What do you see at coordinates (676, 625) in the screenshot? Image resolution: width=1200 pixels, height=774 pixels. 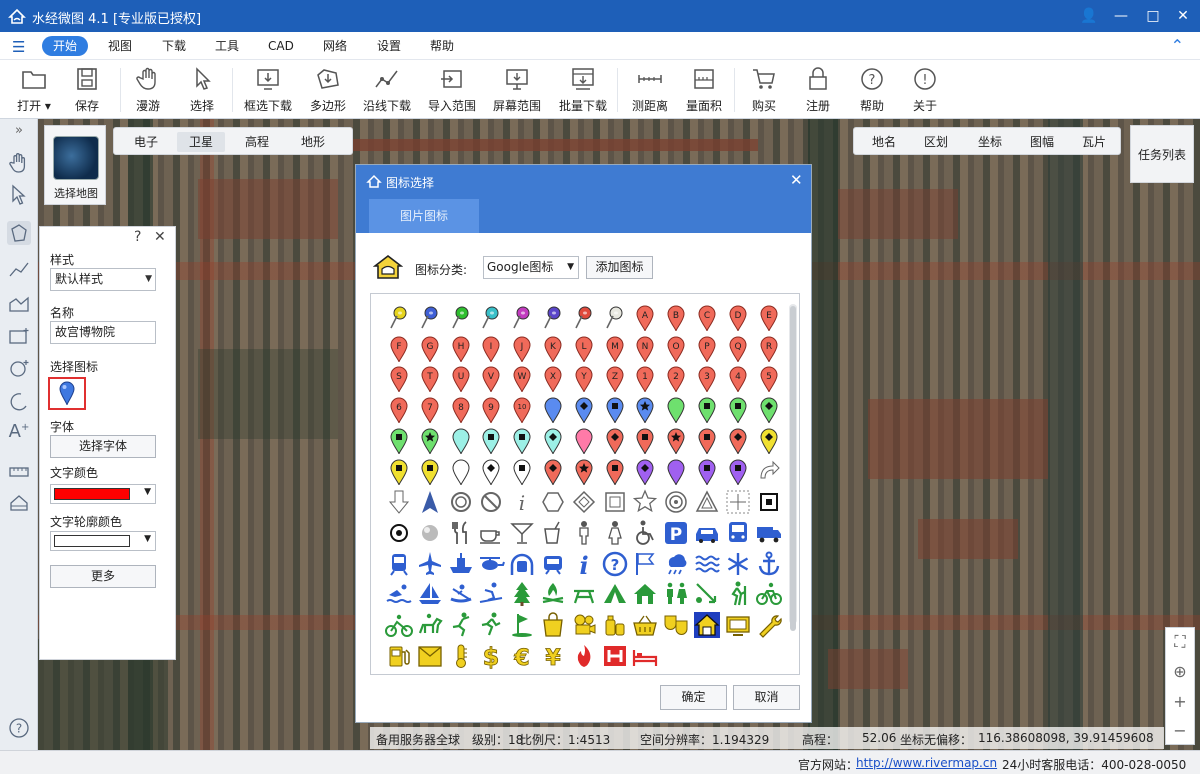 I see `theater-icon` at bounding box center [676, 625].